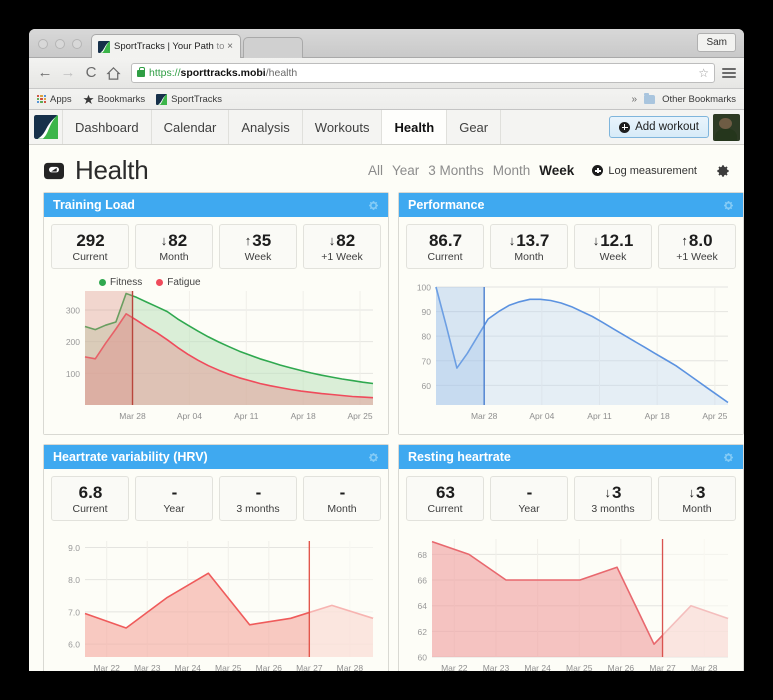  What do you see at coordinates (61, 99) in the screenshot?
I see `bookmark-label: Apps` at bounding box center [61, 99].